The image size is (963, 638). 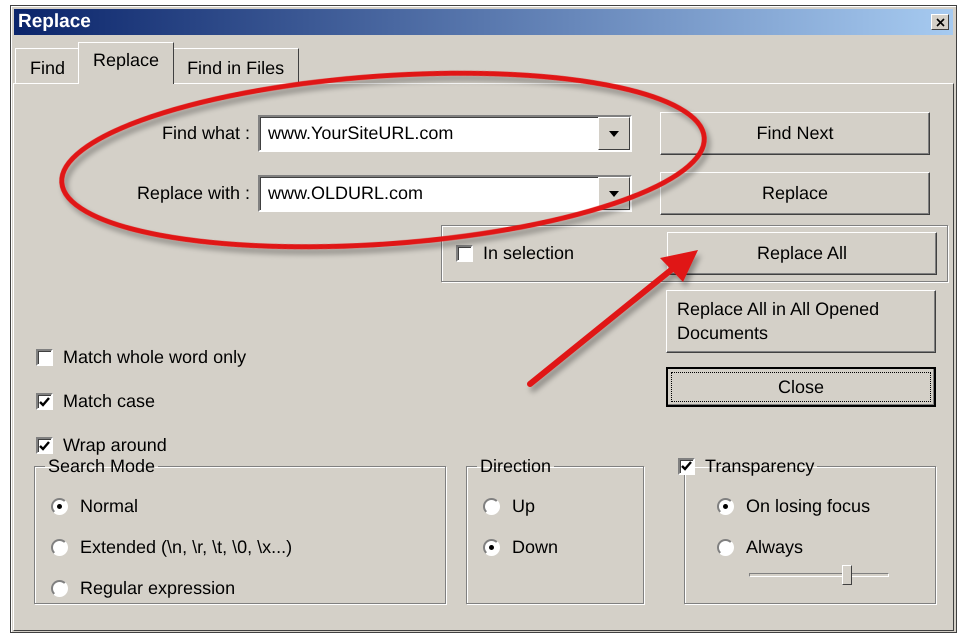 What do you see at coordinates (535, 547) in the screenshot?
I see `radio-label: Down` at bounding box center [535, 547].